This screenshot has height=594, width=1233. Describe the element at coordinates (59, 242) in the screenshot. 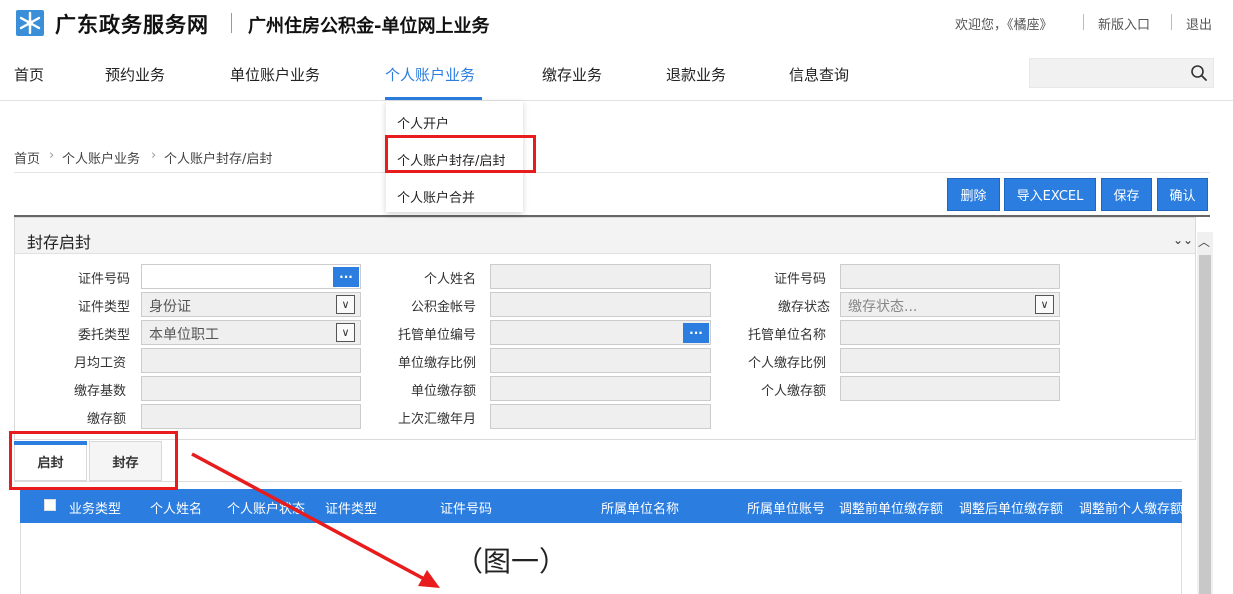

I see `panel-title: 封存启封` at that location.